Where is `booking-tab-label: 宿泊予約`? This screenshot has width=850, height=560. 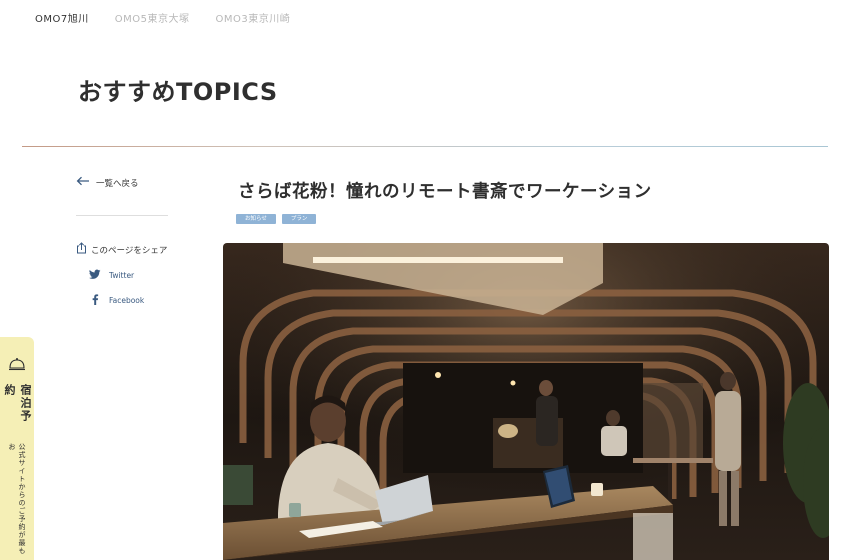
booking-tab-label: 宿泊予約 is located at coordinates (17, 403).